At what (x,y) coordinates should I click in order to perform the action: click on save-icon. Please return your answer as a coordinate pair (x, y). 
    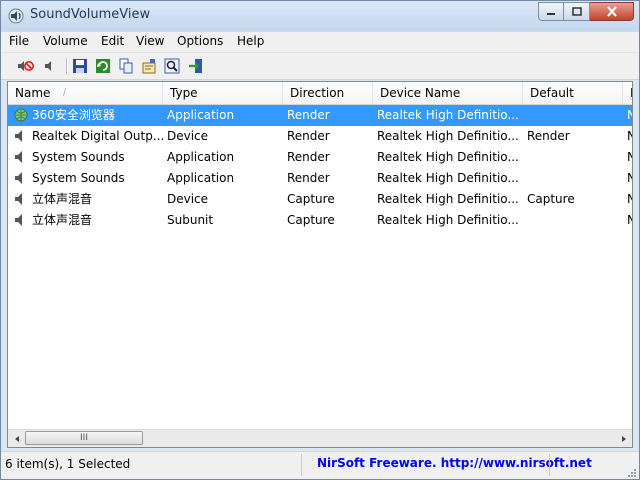
    Looking at the image, I should click on (80, 66).